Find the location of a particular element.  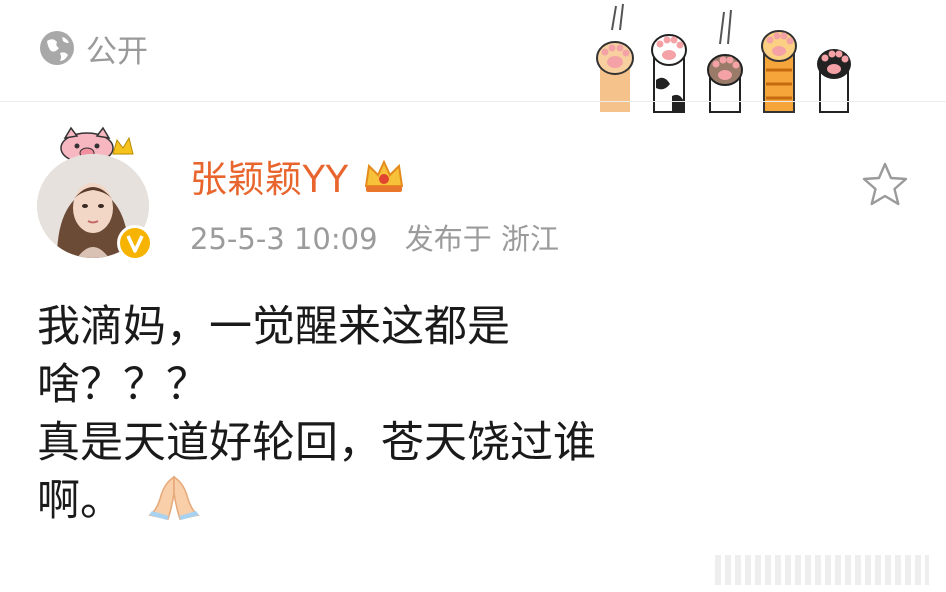

visibility-indicator: 公开 is located at coordinates (93, 49).